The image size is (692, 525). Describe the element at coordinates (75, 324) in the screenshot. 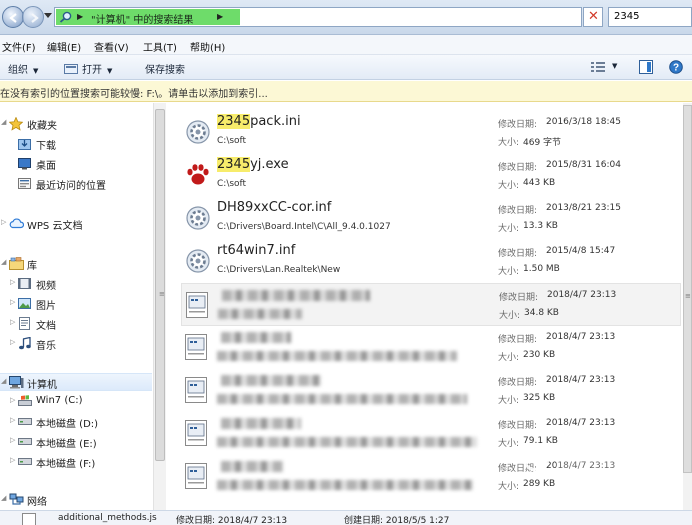

I see `sidebar-item-documents: ▷ 文档` at that location.